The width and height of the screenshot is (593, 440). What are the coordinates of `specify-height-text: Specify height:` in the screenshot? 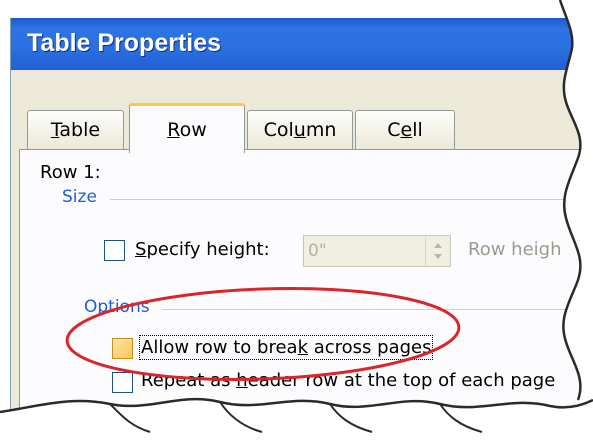 It's located at (202, 249).